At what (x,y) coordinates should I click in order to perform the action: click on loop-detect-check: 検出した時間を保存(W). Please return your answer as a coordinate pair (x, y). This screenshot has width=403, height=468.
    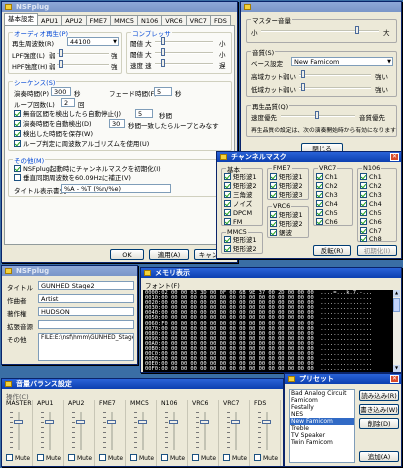
    Looking at the image, I should click on (53, 134).